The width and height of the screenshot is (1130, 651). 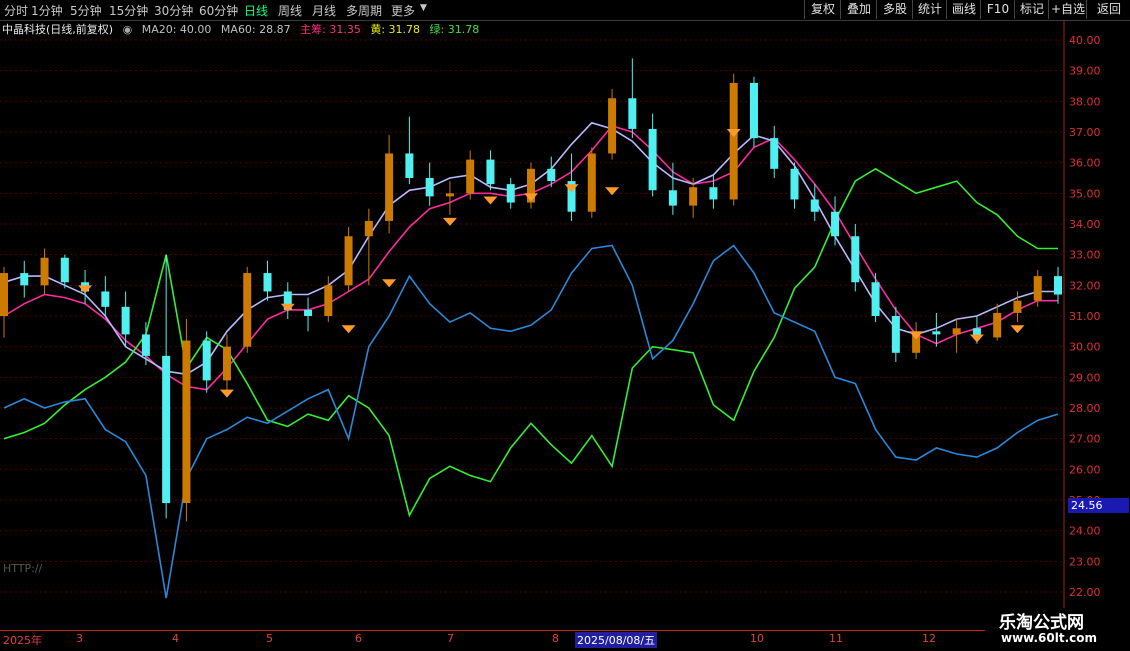 I want to click on more-chevron-icon: ▼, so click(x=423, y=8).